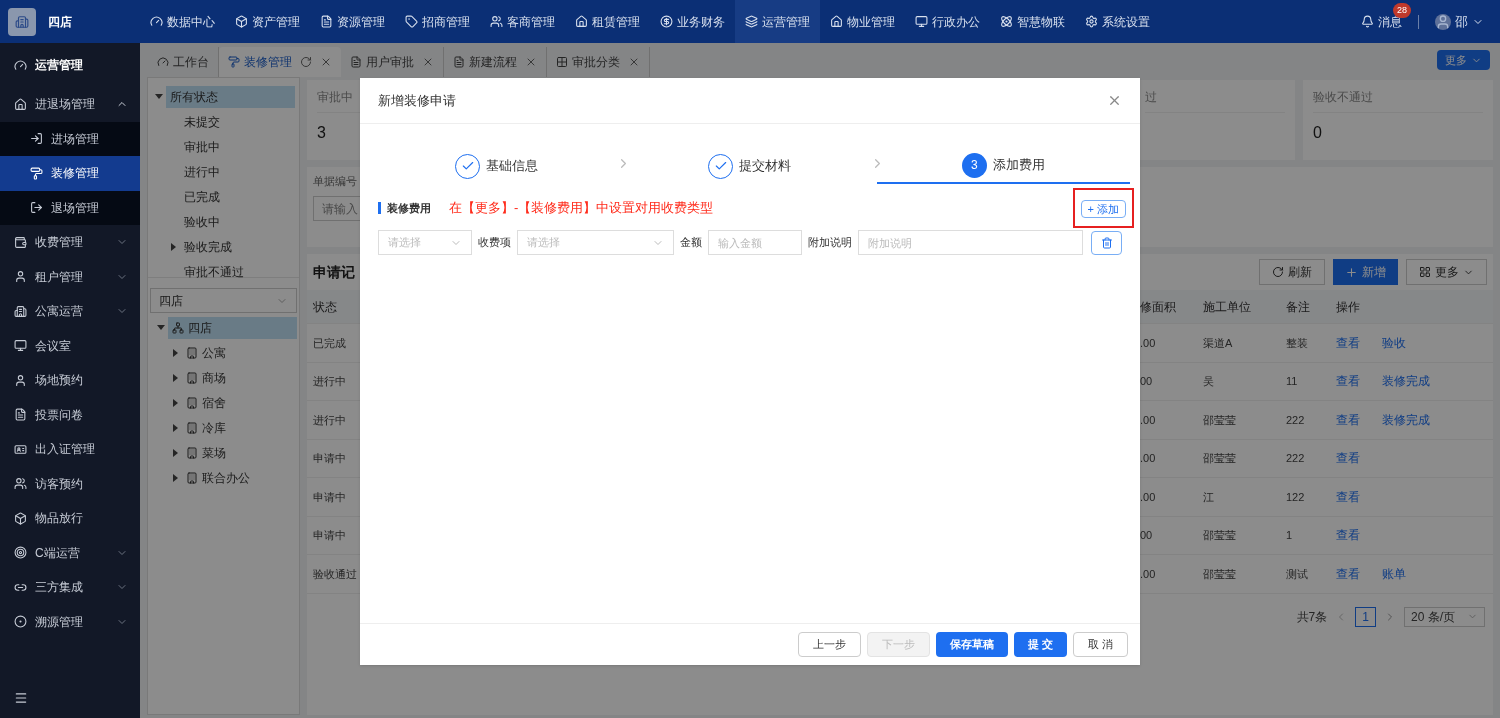 The height and width of the screenshot is (718, 1500). Describe the element at coordinates (182, 21) in the screenshot. I see `nav-item: 数据中心` at that location.